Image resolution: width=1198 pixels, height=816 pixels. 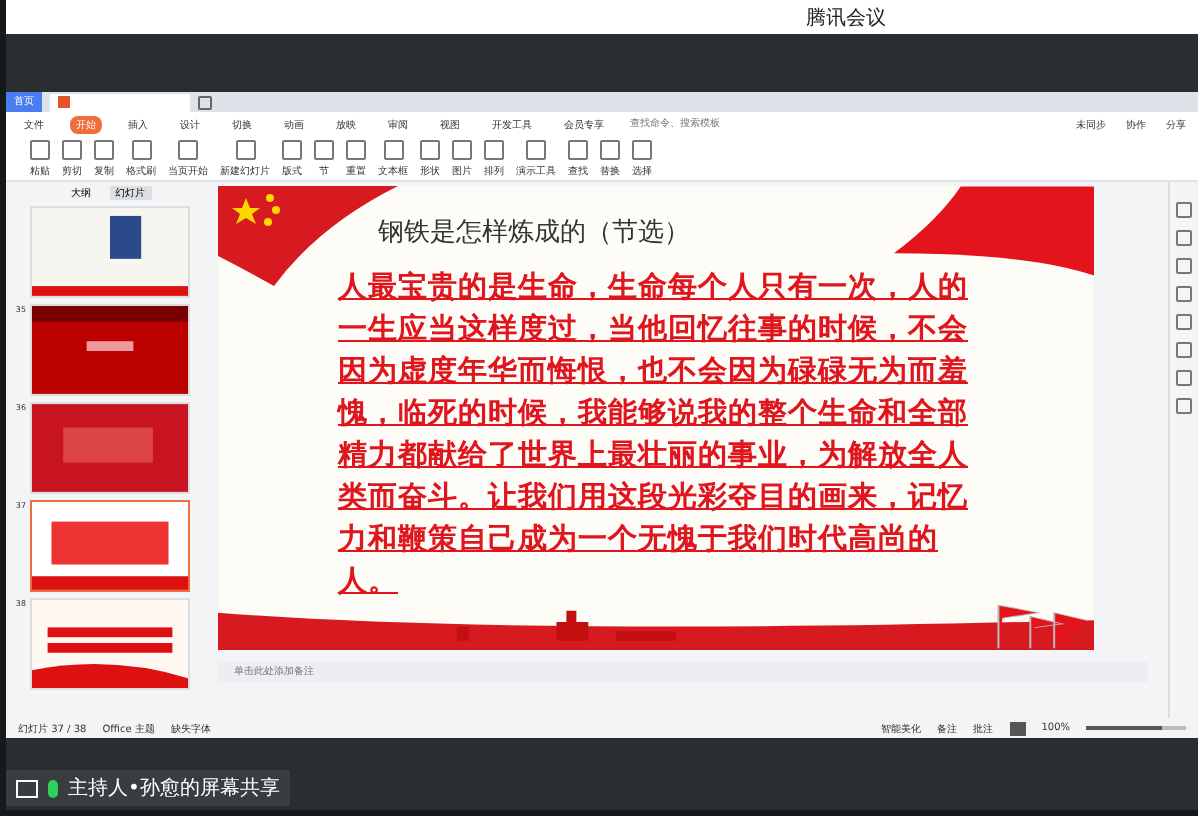 I want to click on slide-thumbnail, so click(x=110, y=546).